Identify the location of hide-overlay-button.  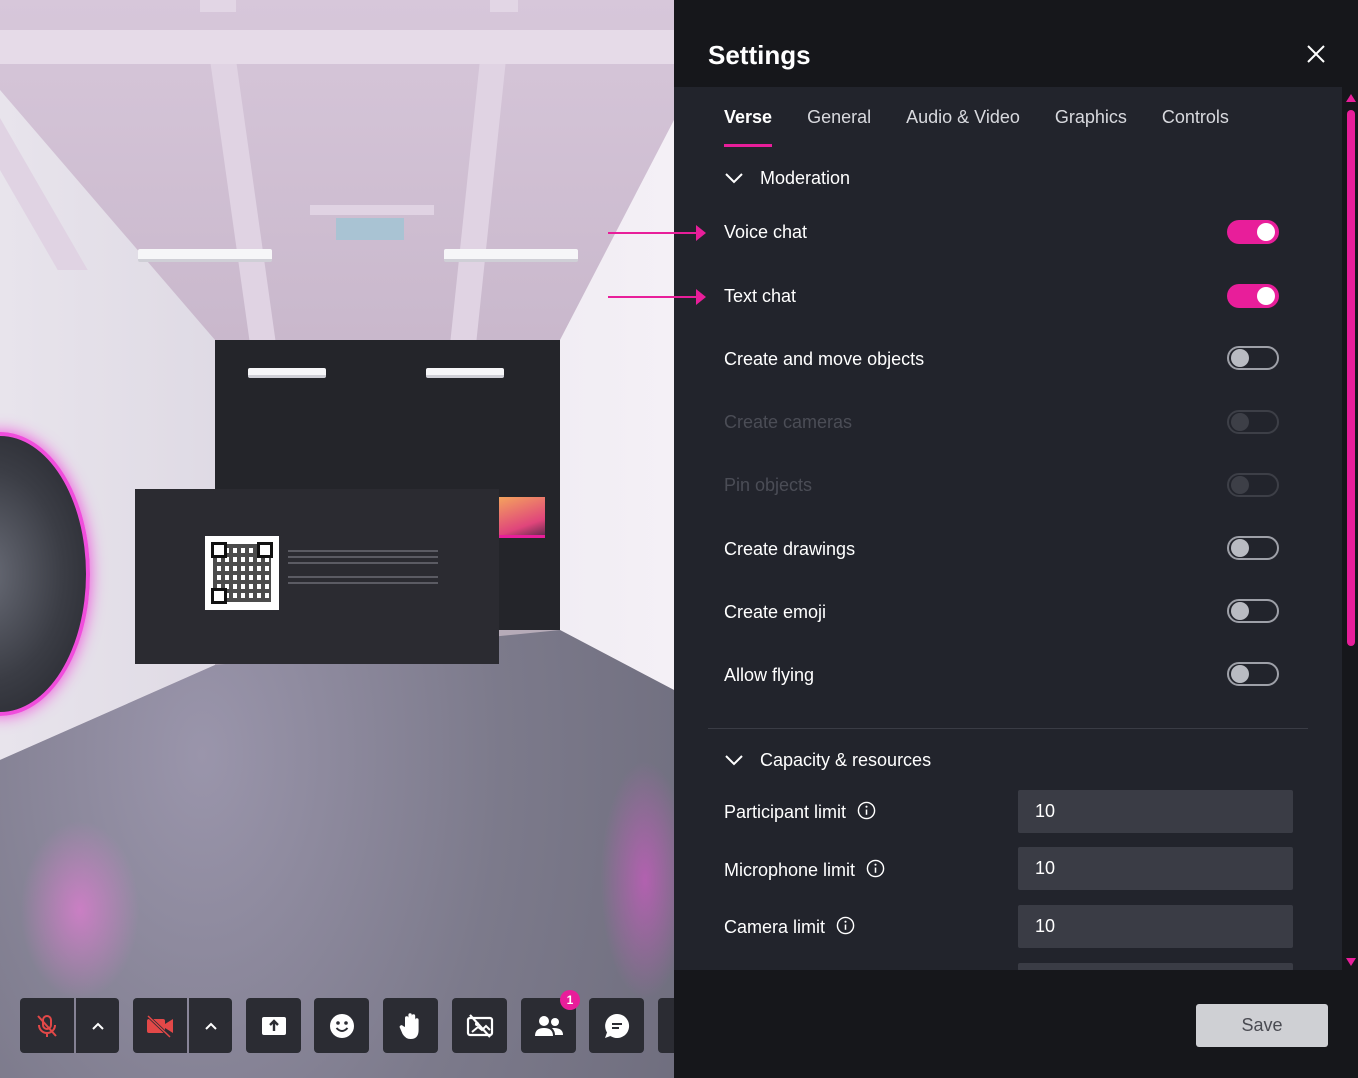
(479, 1025).